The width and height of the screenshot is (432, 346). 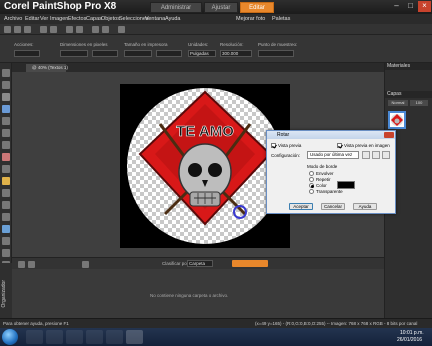 What do you see at coordinates (366, 155) in the screenshot?
I see `save-preset-icon` at bounding box center [366, 155].